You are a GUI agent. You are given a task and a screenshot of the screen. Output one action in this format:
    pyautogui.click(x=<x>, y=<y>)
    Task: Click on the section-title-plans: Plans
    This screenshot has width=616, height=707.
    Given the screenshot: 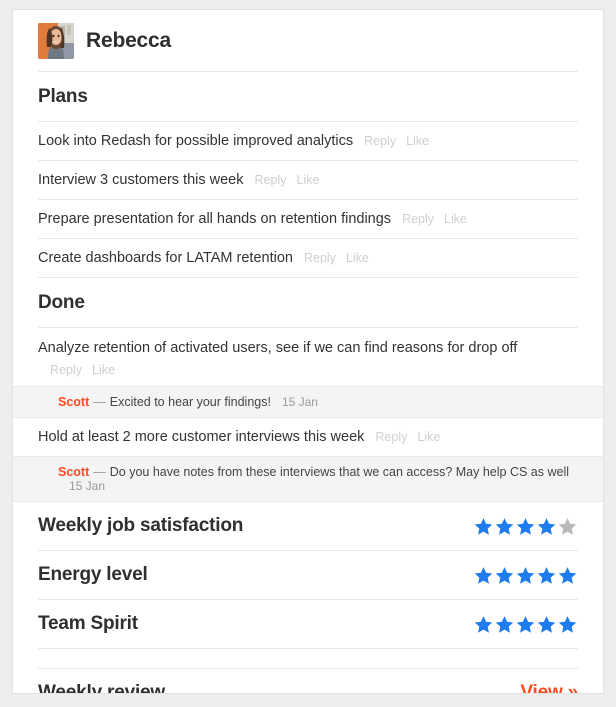 What is the action you would take?
    pyautogui.click(x=63, y=96)
    